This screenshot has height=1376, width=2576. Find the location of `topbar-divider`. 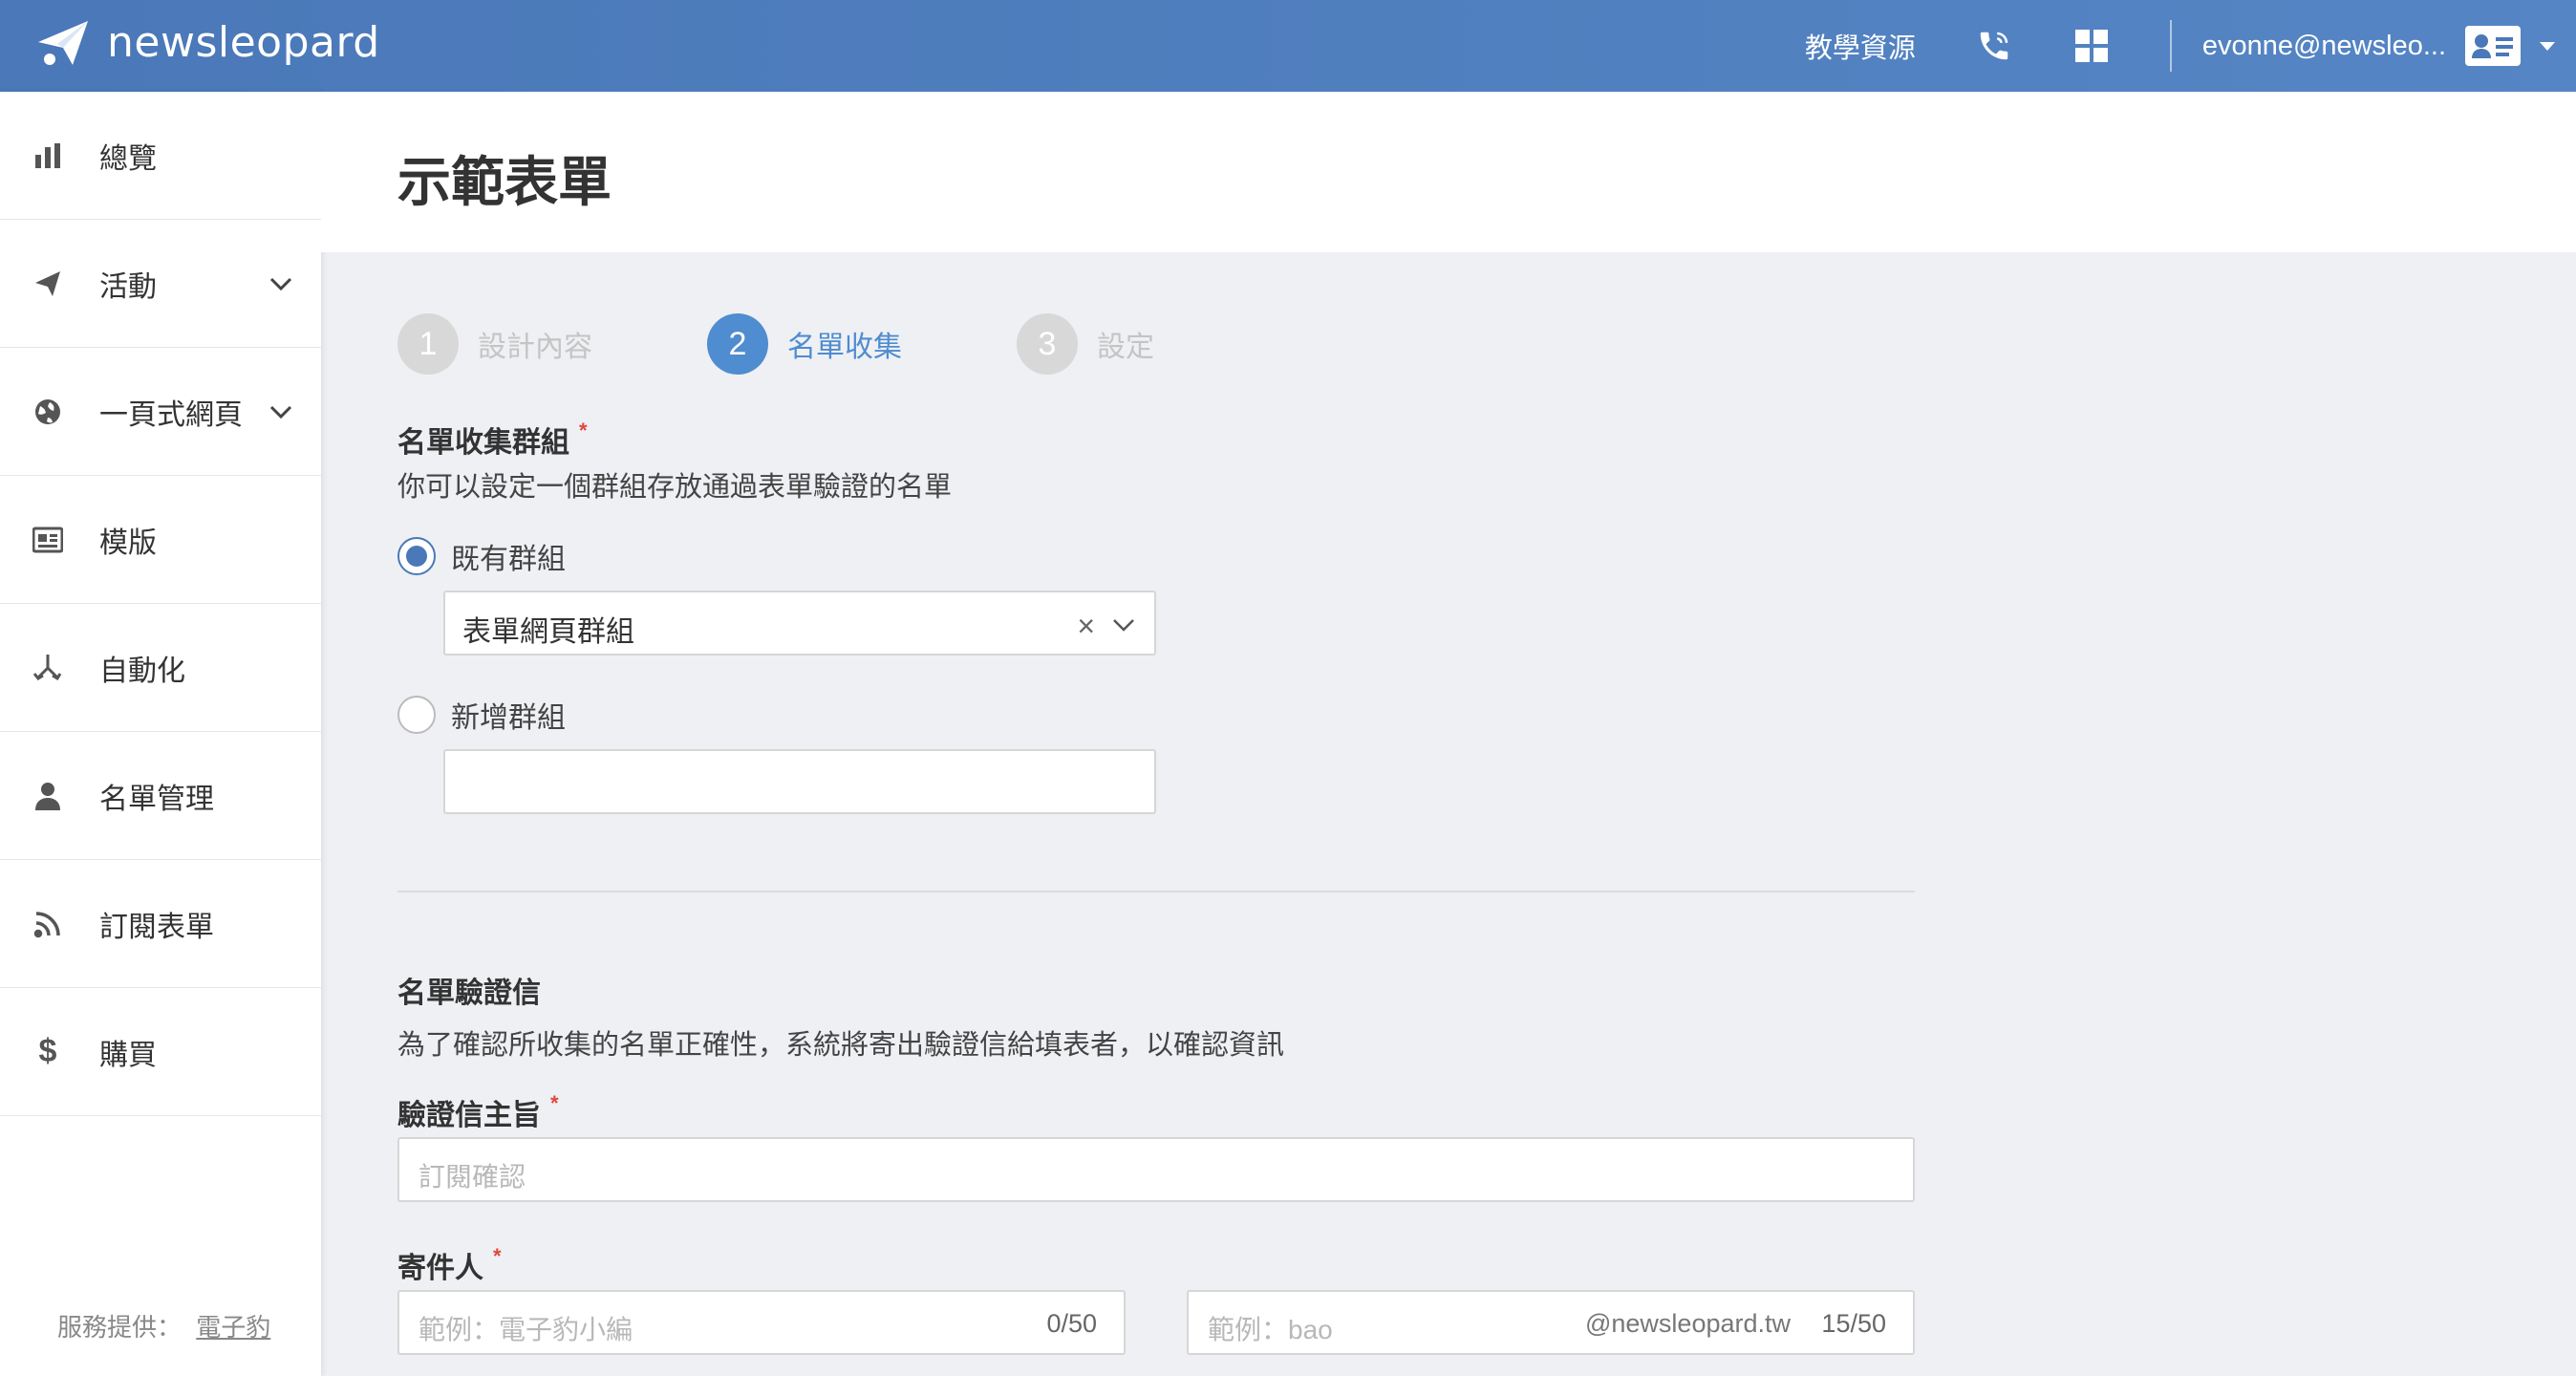

topbar-divider is located at coordinates (2170, 46).